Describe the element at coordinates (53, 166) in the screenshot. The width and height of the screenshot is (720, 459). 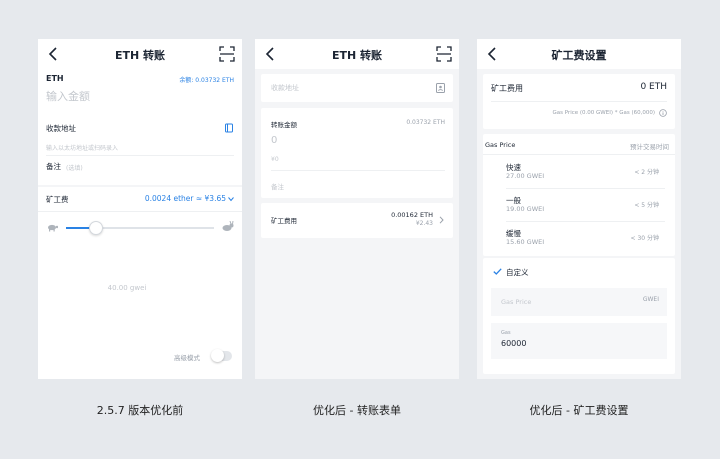
I see `note-label: 备注` at that location.